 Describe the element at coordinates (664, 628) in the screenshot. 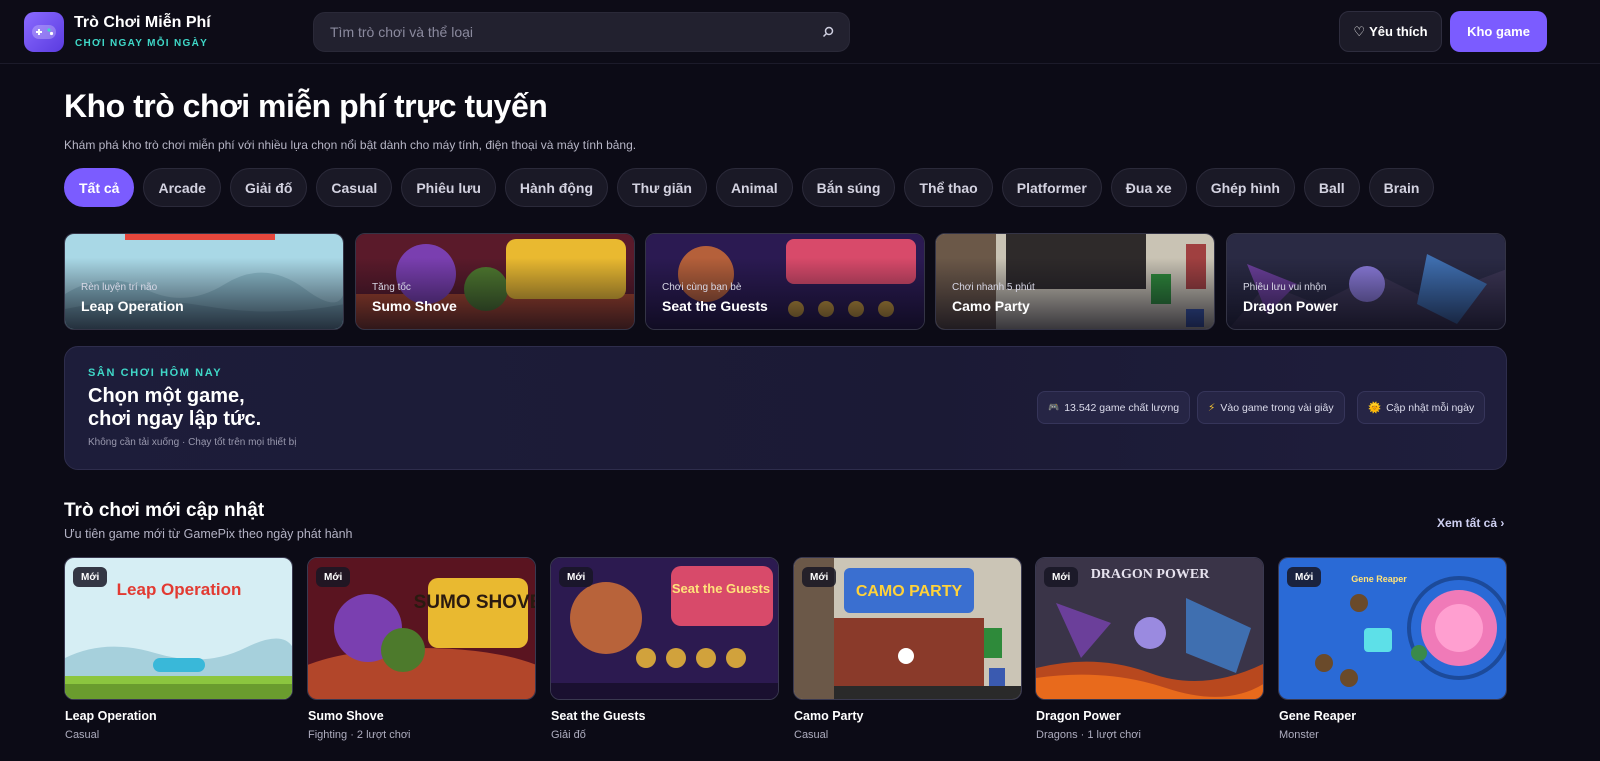

I see `game-card-seat-the-guests: Seat the Guests Mới` at that location.